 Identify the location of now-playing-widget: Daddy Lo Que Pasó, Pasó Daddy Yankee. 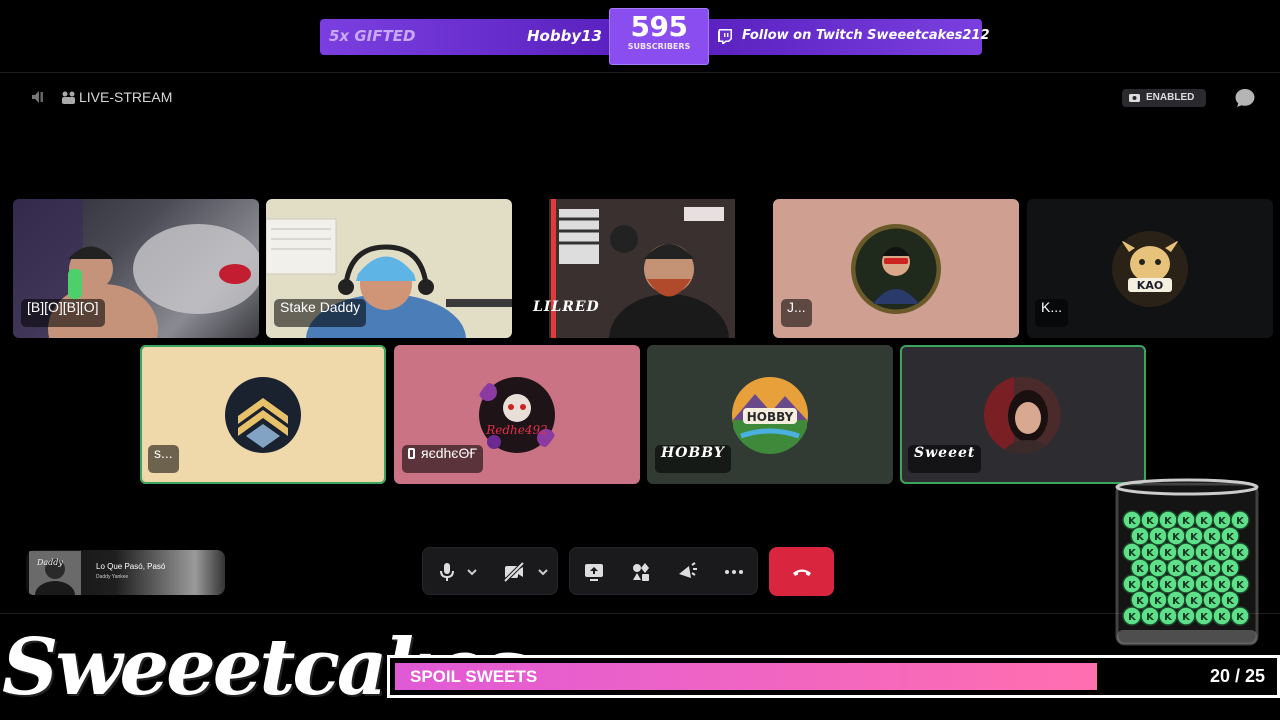
(125, 572).